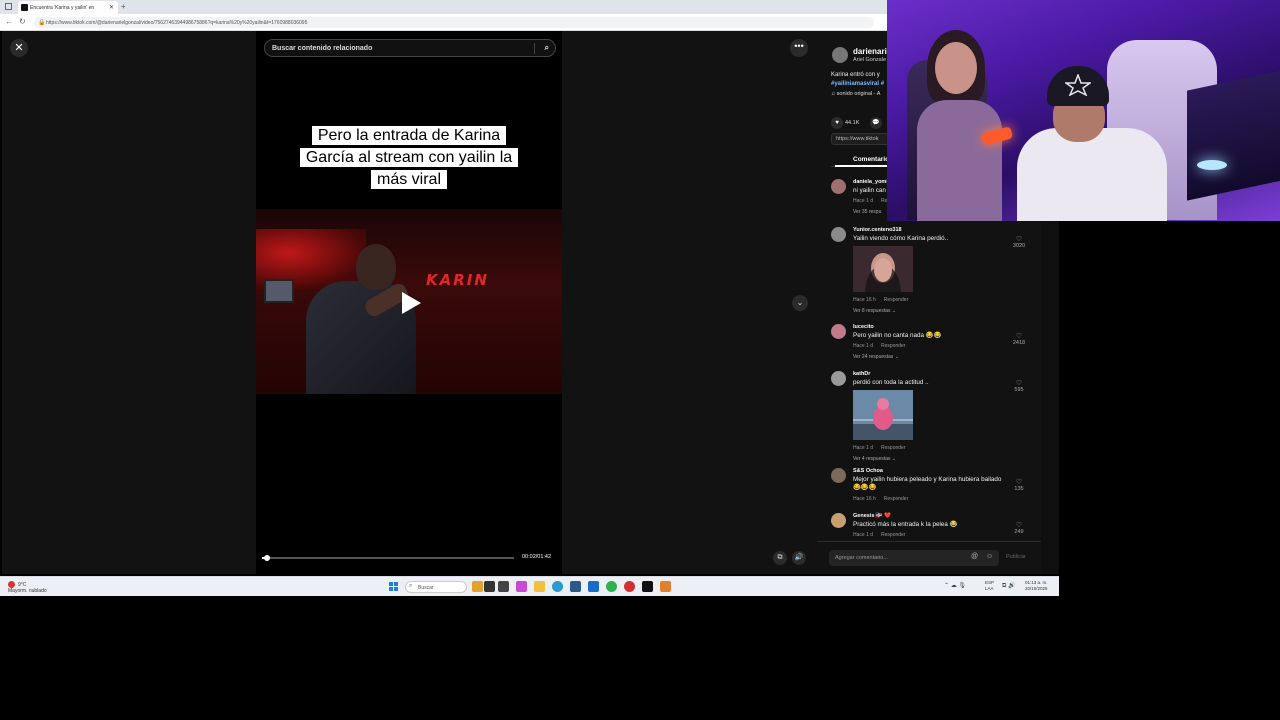  What do you see at coordinates (376, 267) in the screenshot?
I see `singer-head` at bounding box center [376, 267].